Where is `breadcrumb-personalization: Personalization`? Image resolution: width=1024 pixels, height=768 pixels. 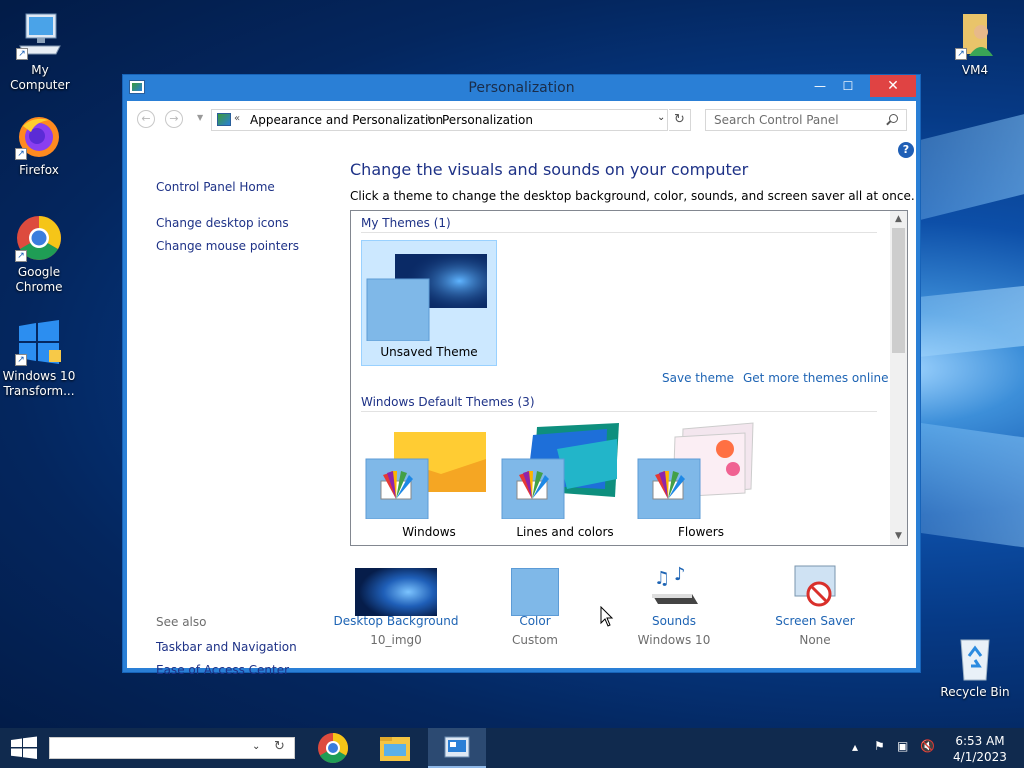 breadcrumb-personalization: Personalization is located at coordinates (487, 120).